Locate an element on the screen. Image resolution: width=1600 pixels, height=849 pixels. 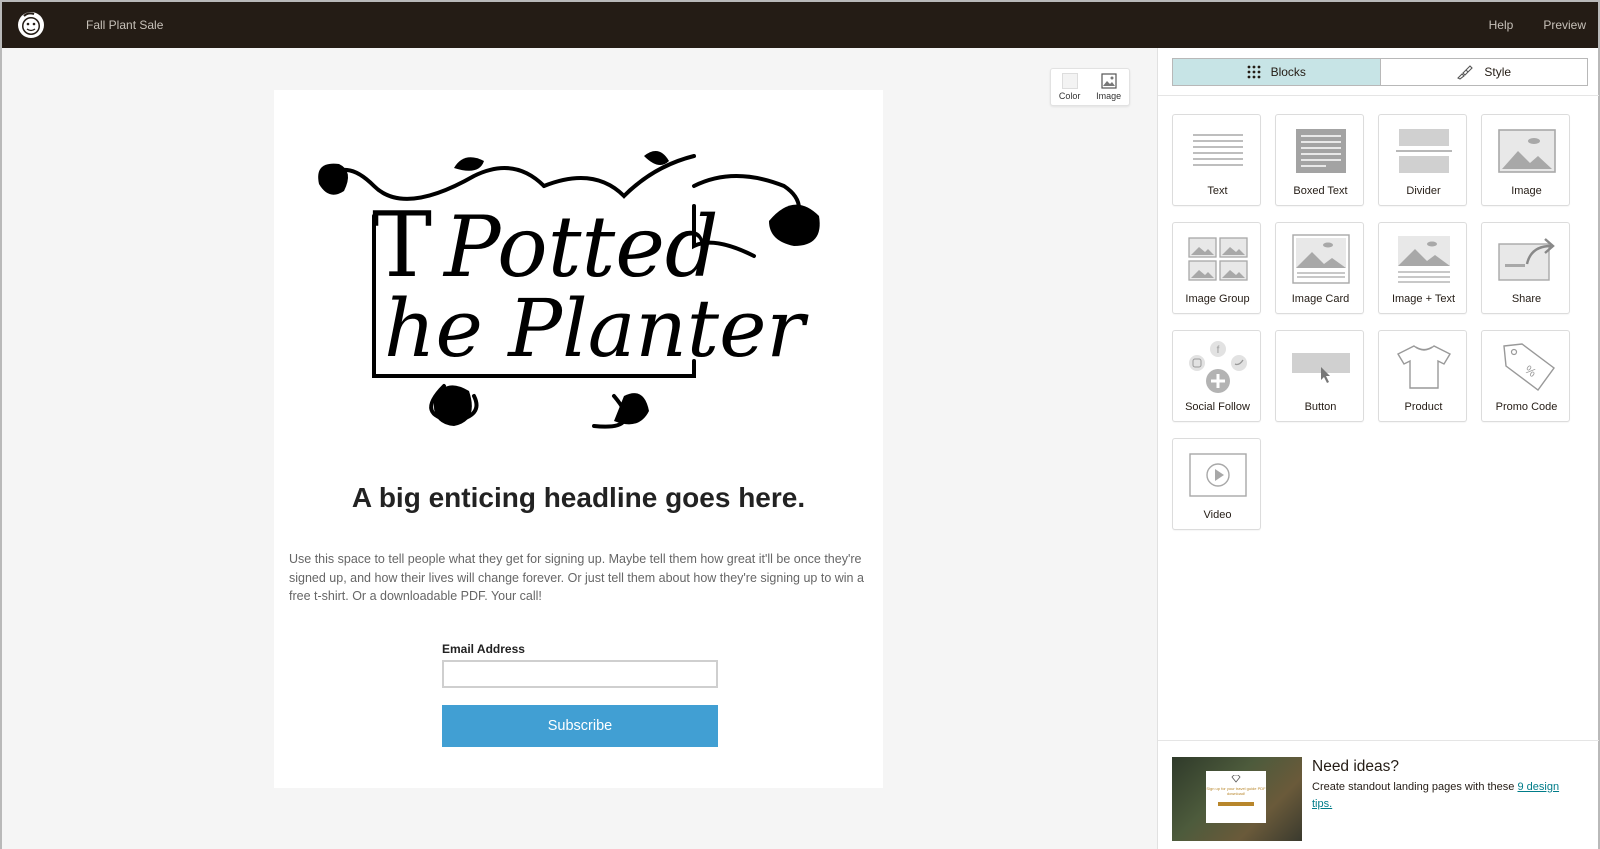
block-share: Share is located at coordinates (1525, 268).